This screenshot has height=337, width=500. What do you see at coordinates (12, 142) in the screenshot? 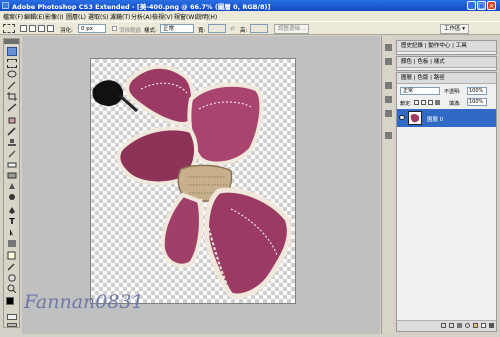
I see `clone-stamp-tool-icon` at bounding box center [12, 142].